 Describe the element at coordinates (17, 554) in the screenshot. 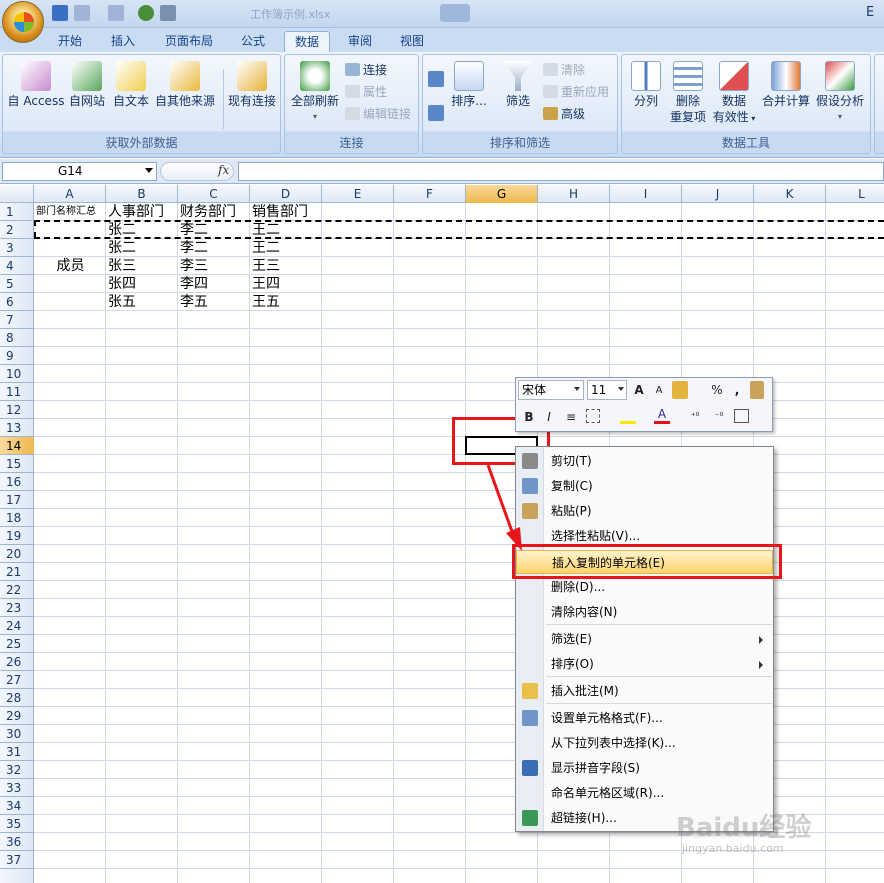

I see `row-header-20: 20` at that location.